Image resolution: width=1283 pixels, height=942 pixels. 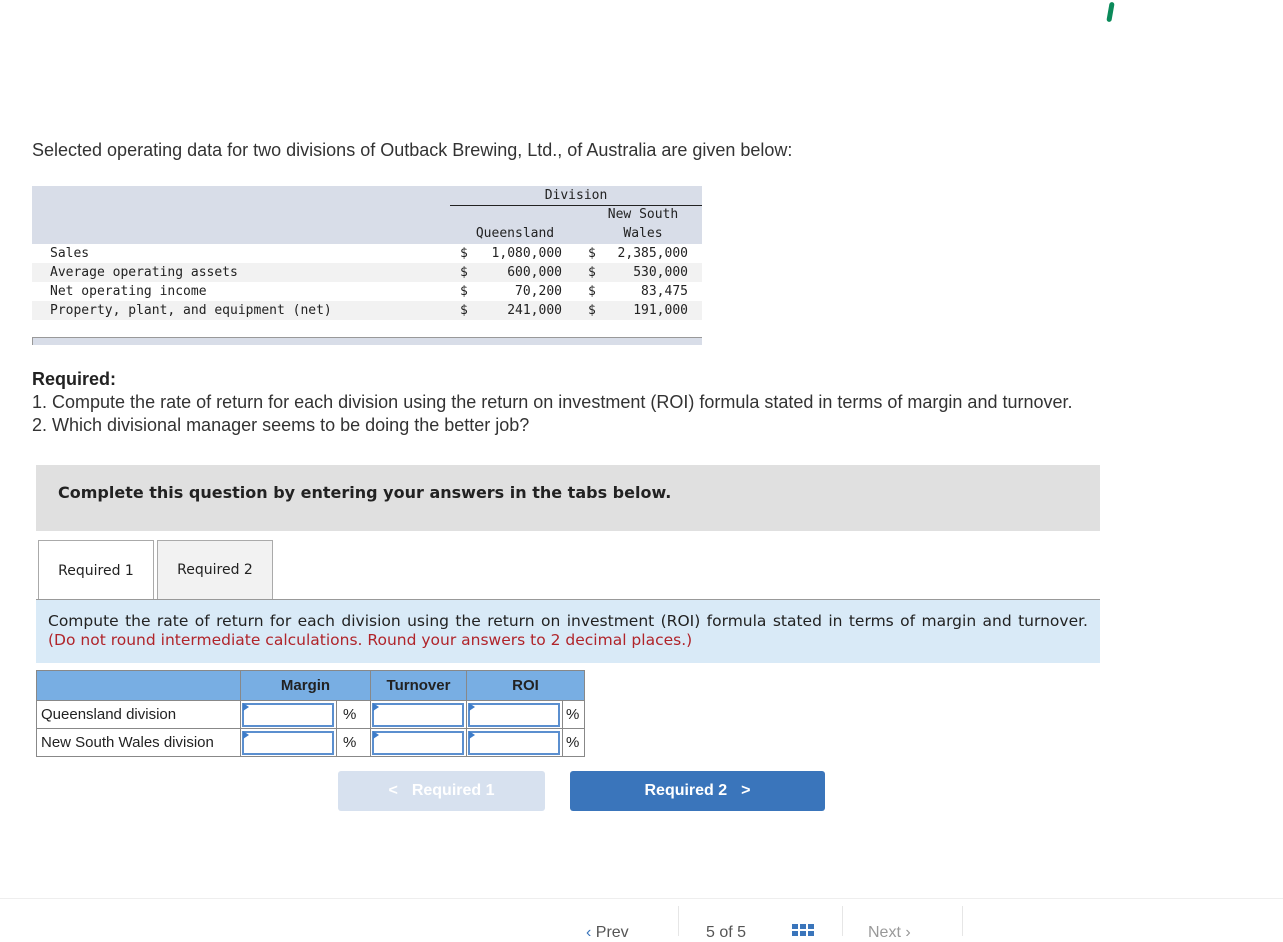 I want to click on nsw-value: 530,000, so click(x=660, y=272).